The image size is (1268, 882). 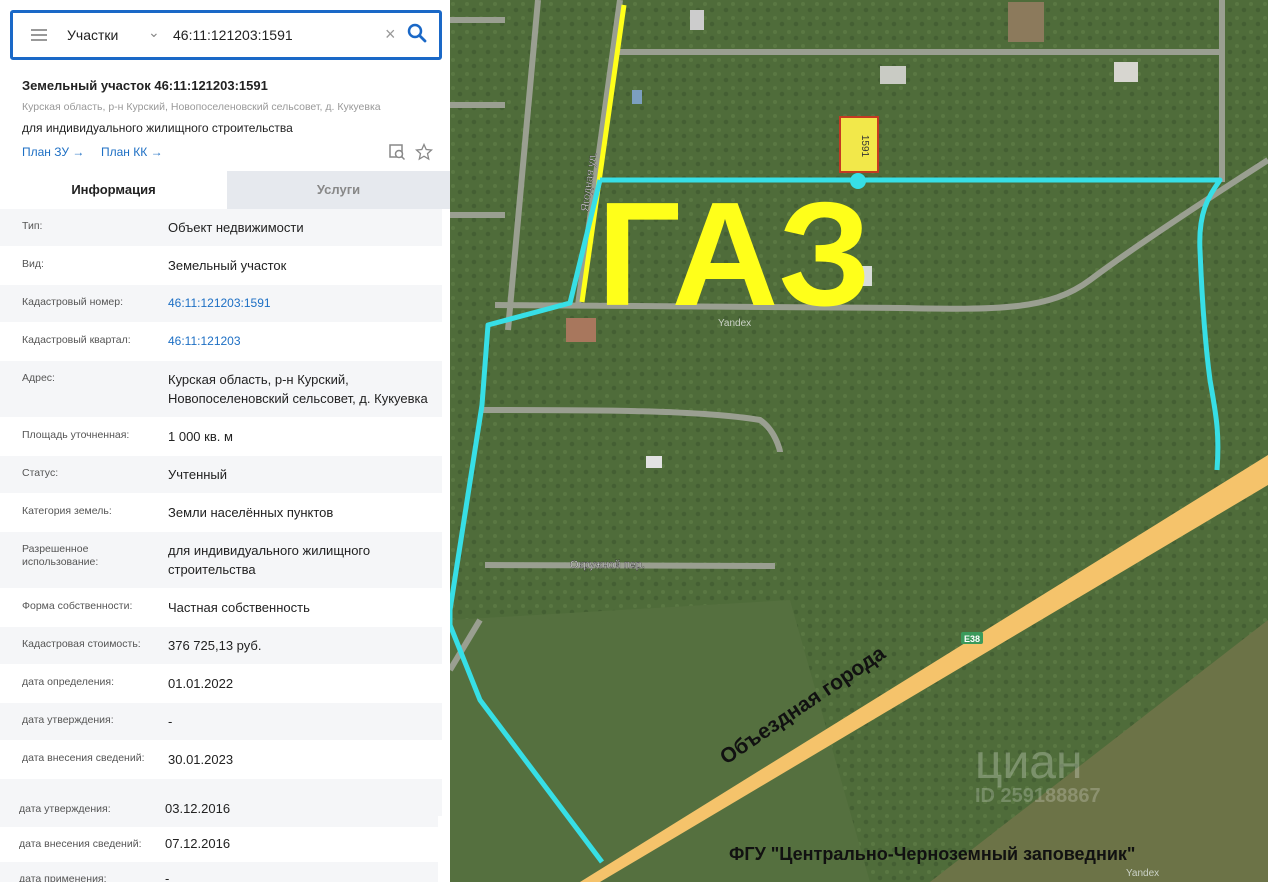 I want to click on watermark-logo: циан, so click(x=1029, y=762).